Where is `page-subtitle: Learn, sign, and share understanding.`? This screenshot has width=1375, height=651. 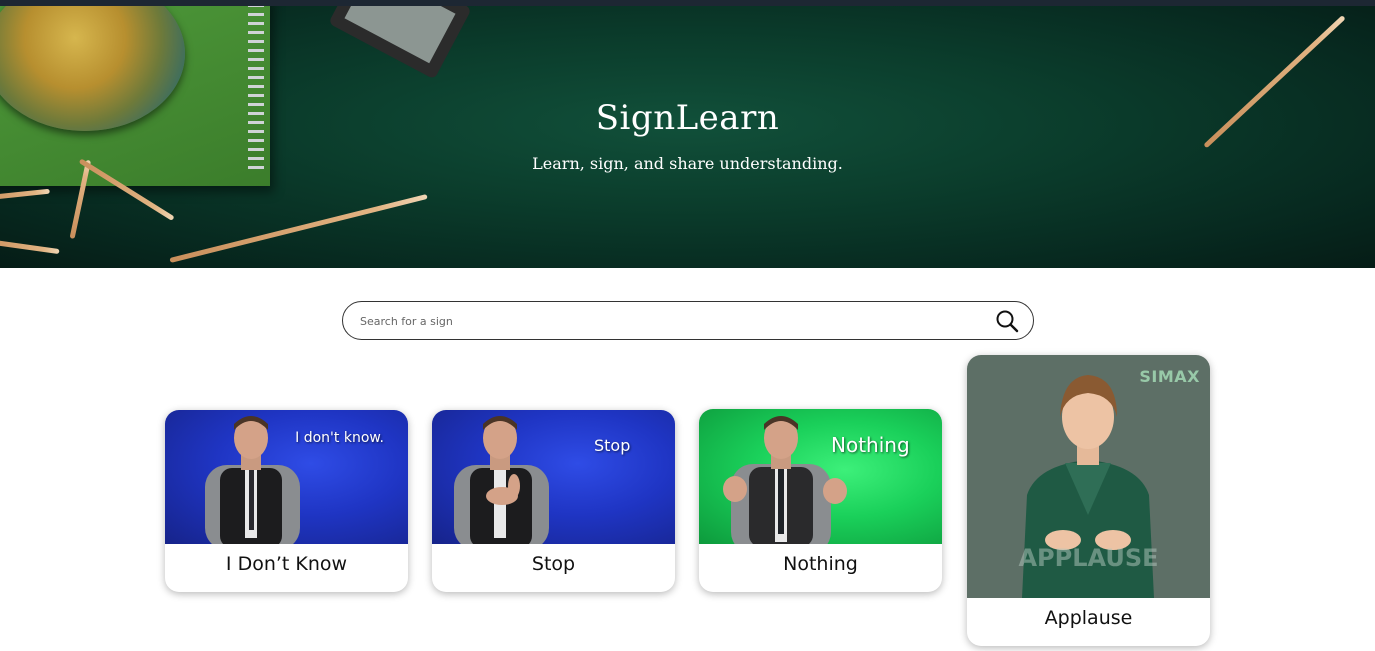 page-subtitle: Learn, sign, and share understanding. is located at coordinates (687, 163).